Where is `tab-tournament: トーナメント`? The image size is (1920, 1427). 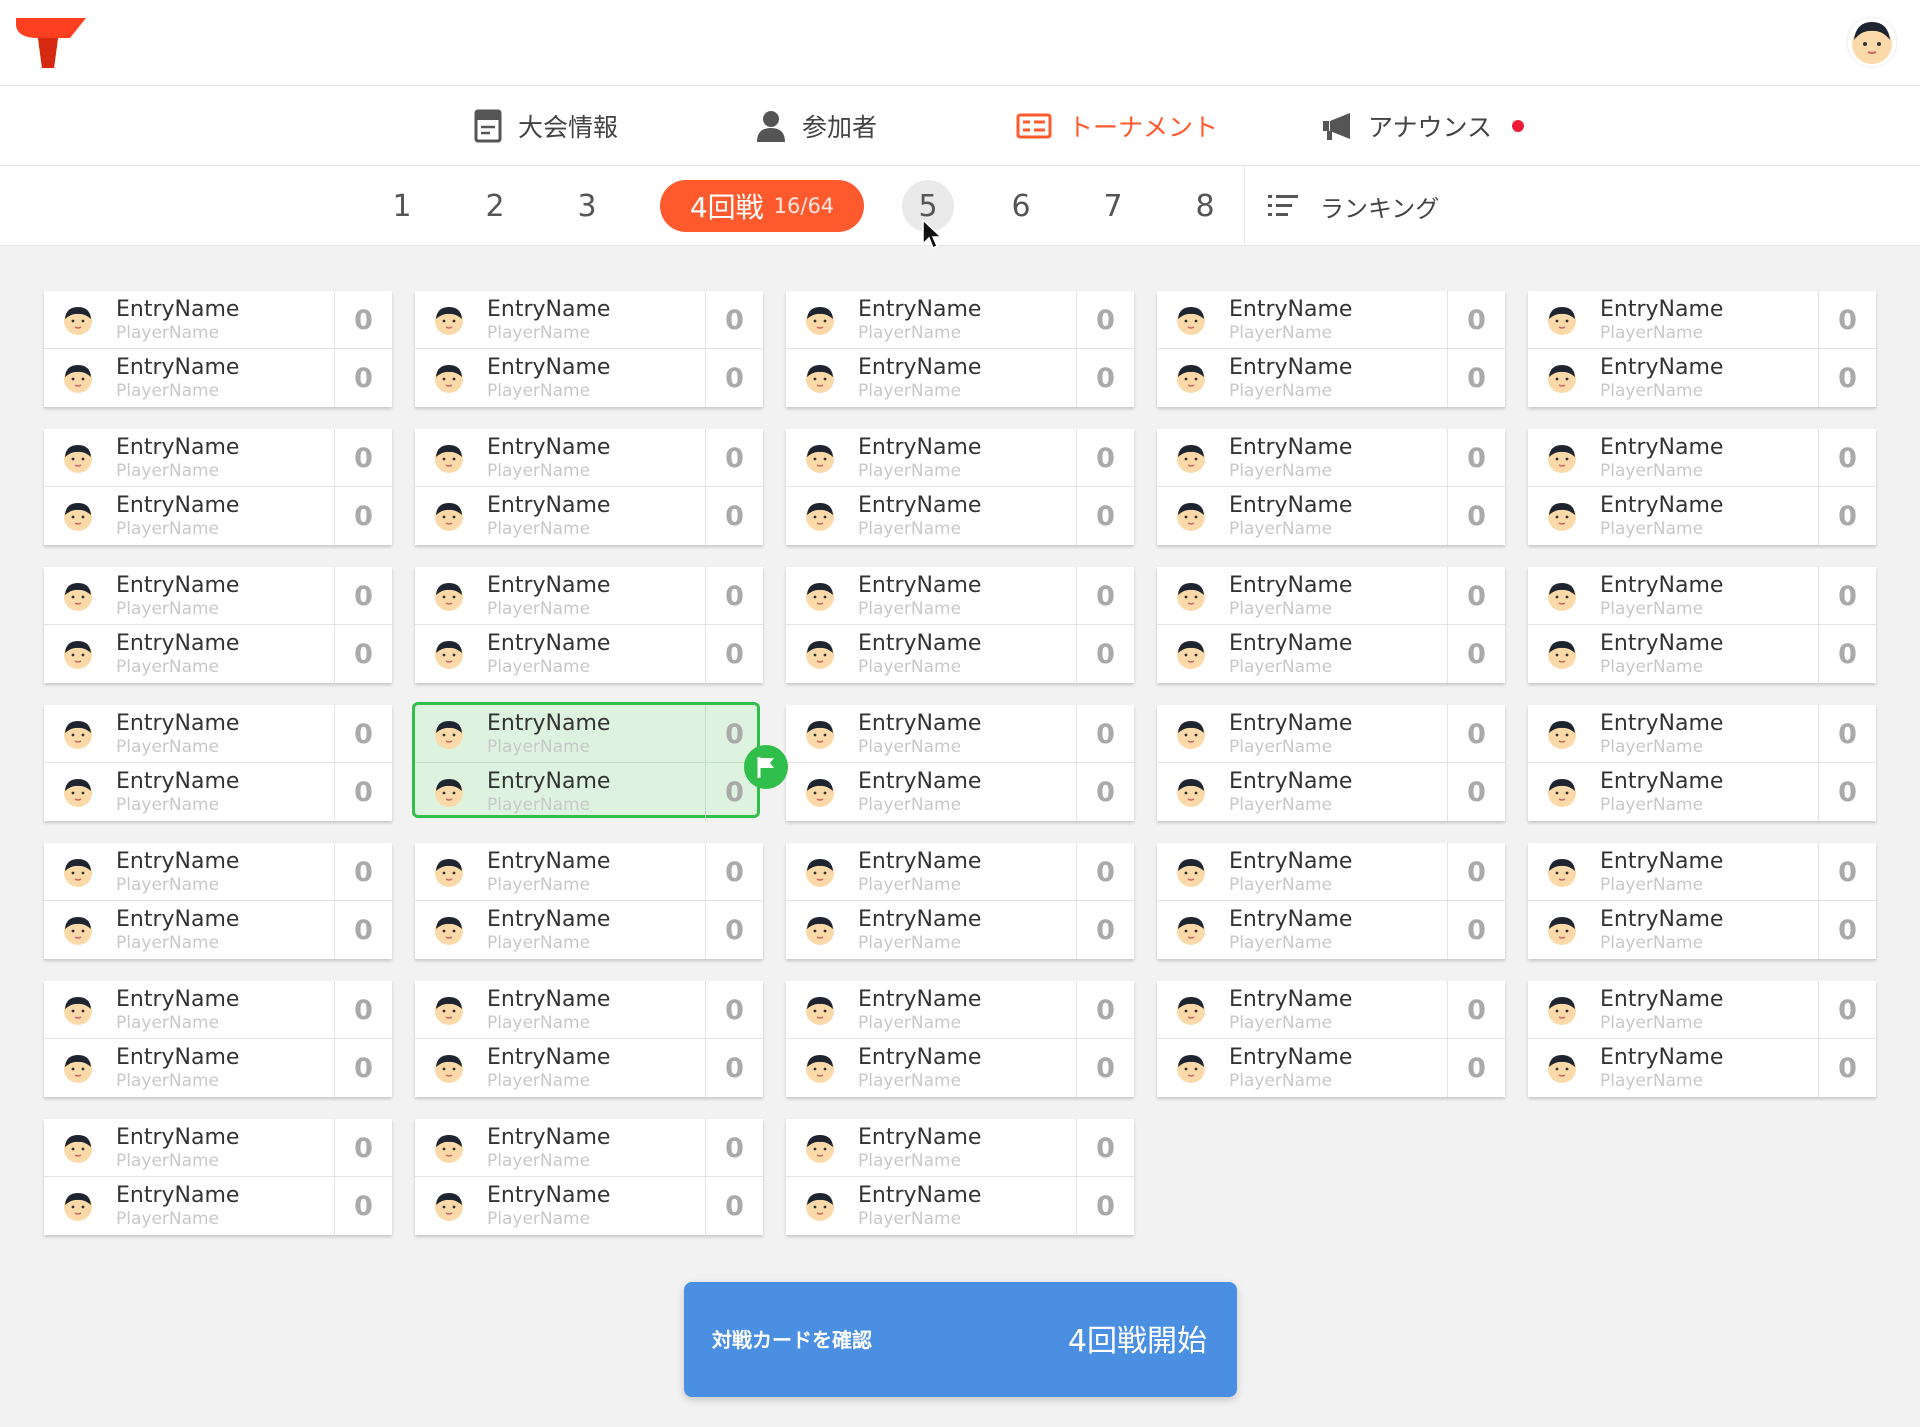
tab-tournament: トーナメント is located at coordinates (1117, 126).